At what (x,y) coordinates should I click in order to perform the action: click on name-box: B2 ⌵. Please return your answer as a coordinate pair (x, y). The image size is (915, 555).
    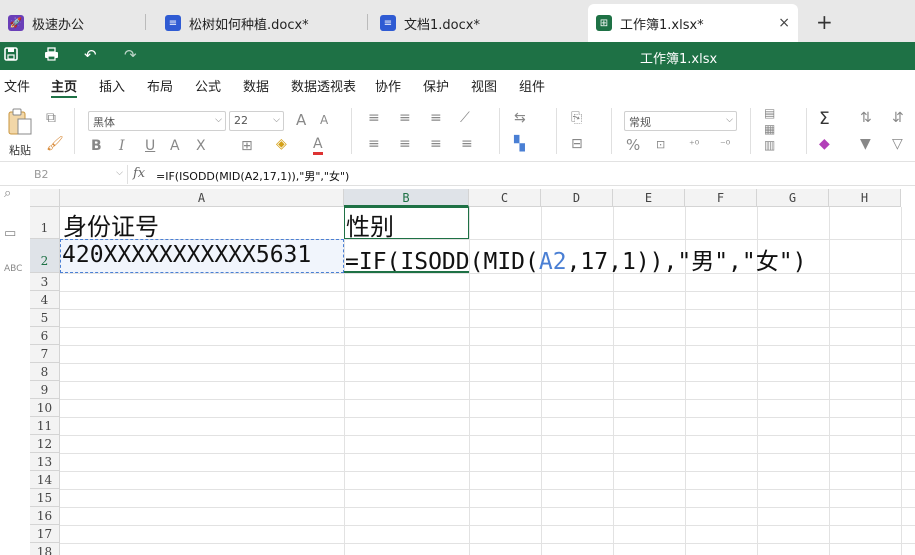
    Looking at the image, I should click on (79, 174).